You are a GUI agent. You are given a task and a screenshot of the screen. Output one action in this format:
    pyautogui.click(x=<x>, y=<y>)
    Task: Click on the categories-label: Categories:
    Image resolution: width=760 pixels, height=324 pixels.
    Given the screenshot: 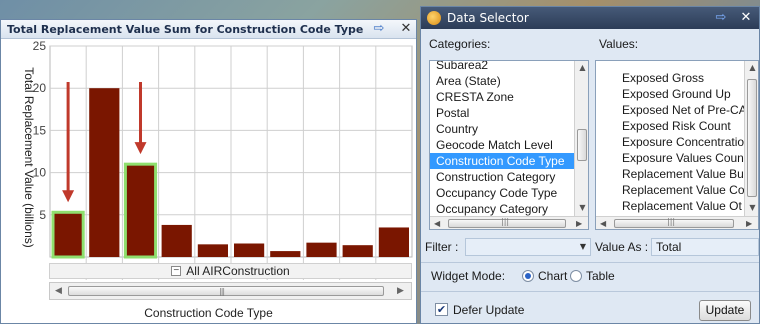 What is the action you would take?
    pyautogui.click(x=460, y=44)
    